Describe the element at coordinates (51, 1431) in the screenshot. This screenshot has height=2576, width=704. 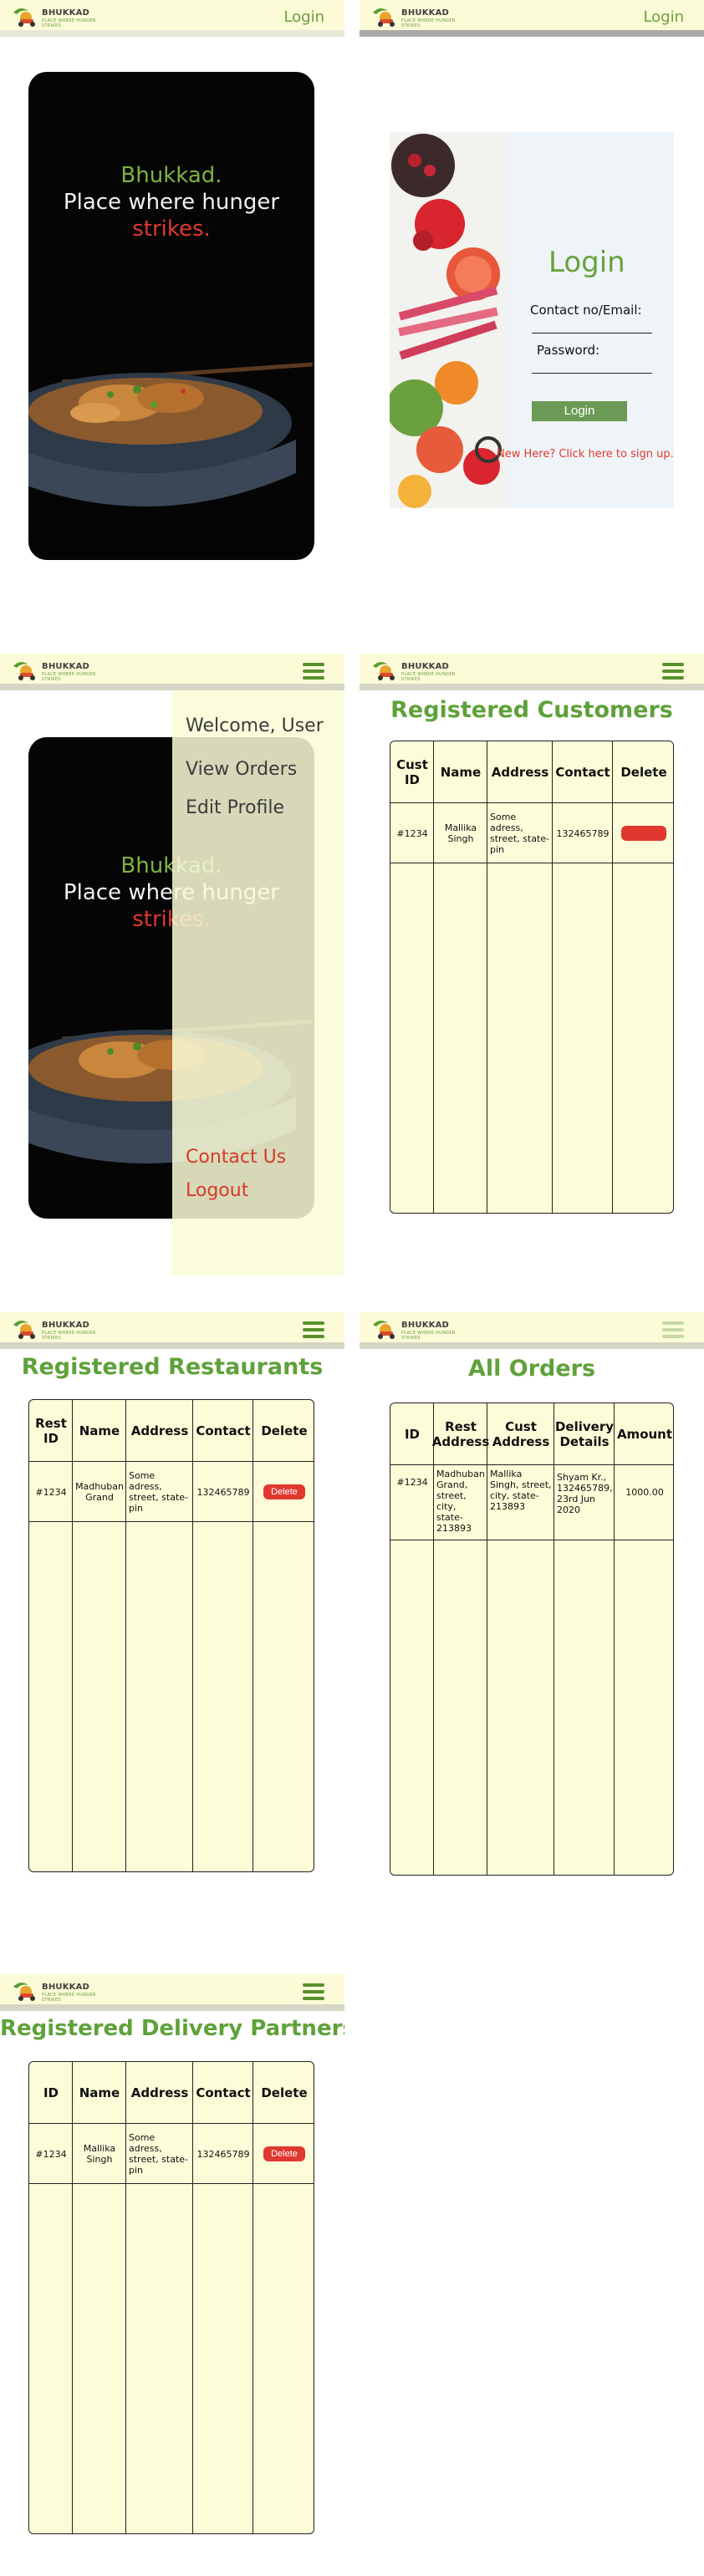
I see `col-header: Rest ID` at that location.